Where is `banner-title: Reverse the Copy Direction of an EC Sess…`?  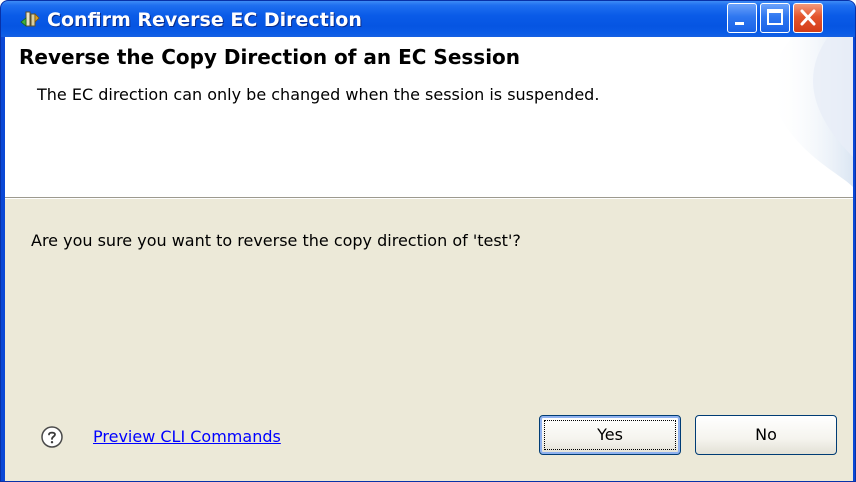 banner-title: Reverse the Copy Direction of an EC Sess… is located at coordinates (270, 57).